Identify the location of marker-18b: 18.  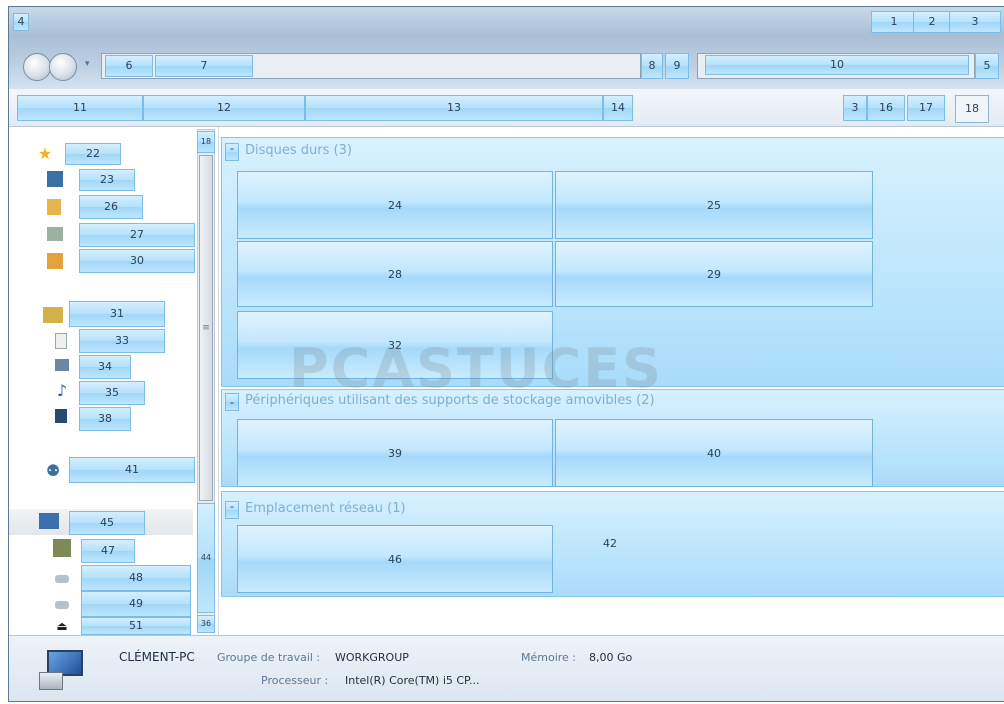
(206, 141).